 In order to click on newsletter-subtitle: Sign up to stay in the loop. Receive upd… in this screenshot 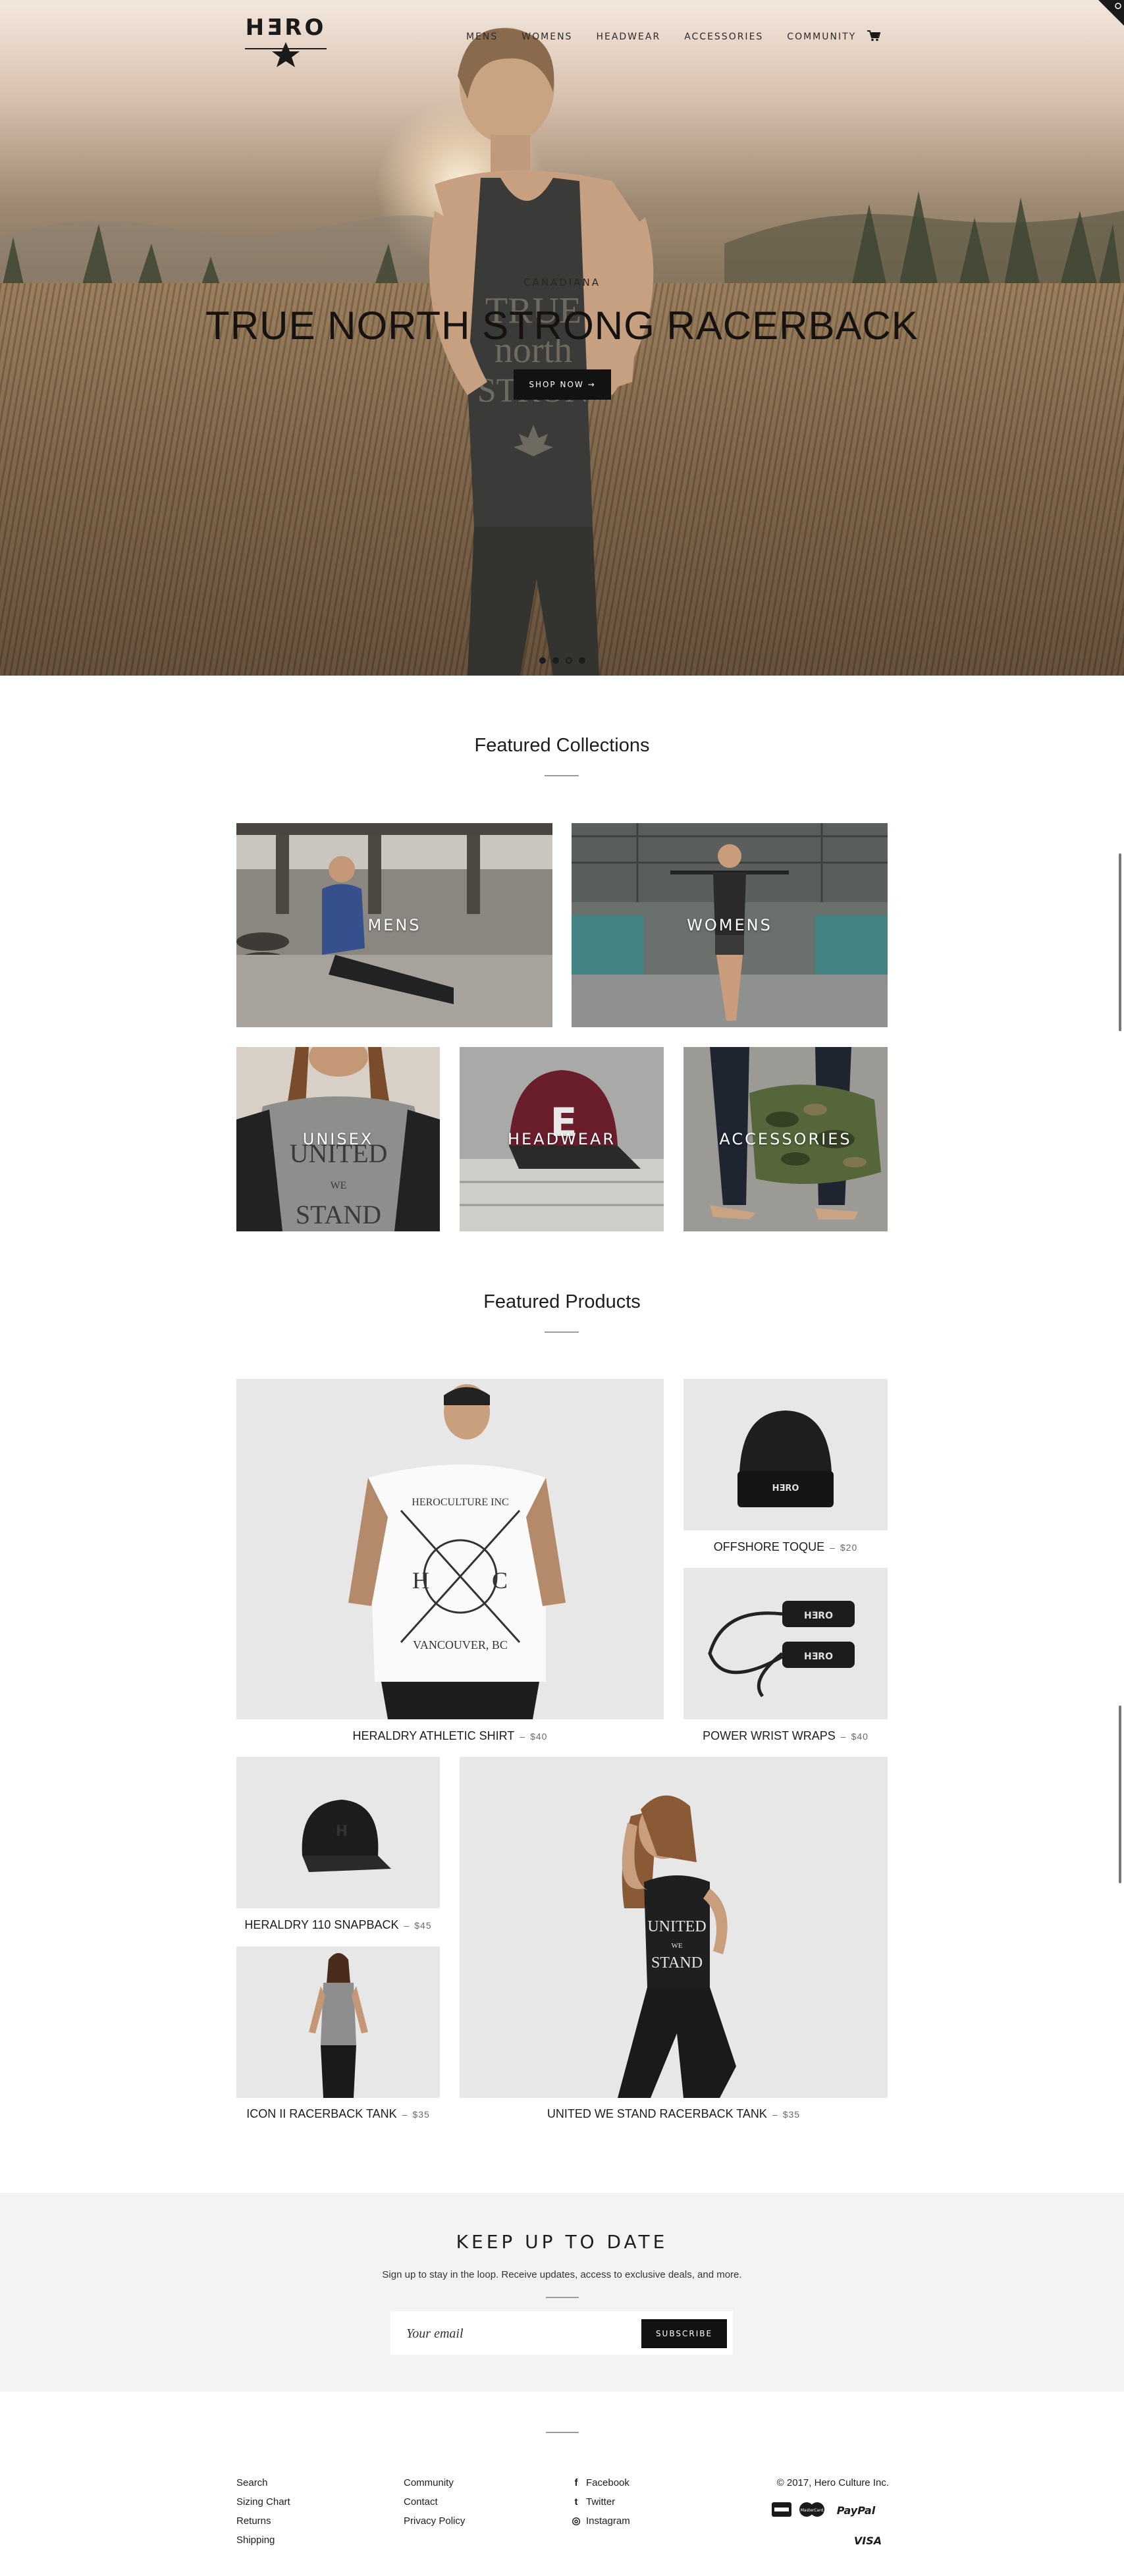, I will do `click(562, 2274)`.